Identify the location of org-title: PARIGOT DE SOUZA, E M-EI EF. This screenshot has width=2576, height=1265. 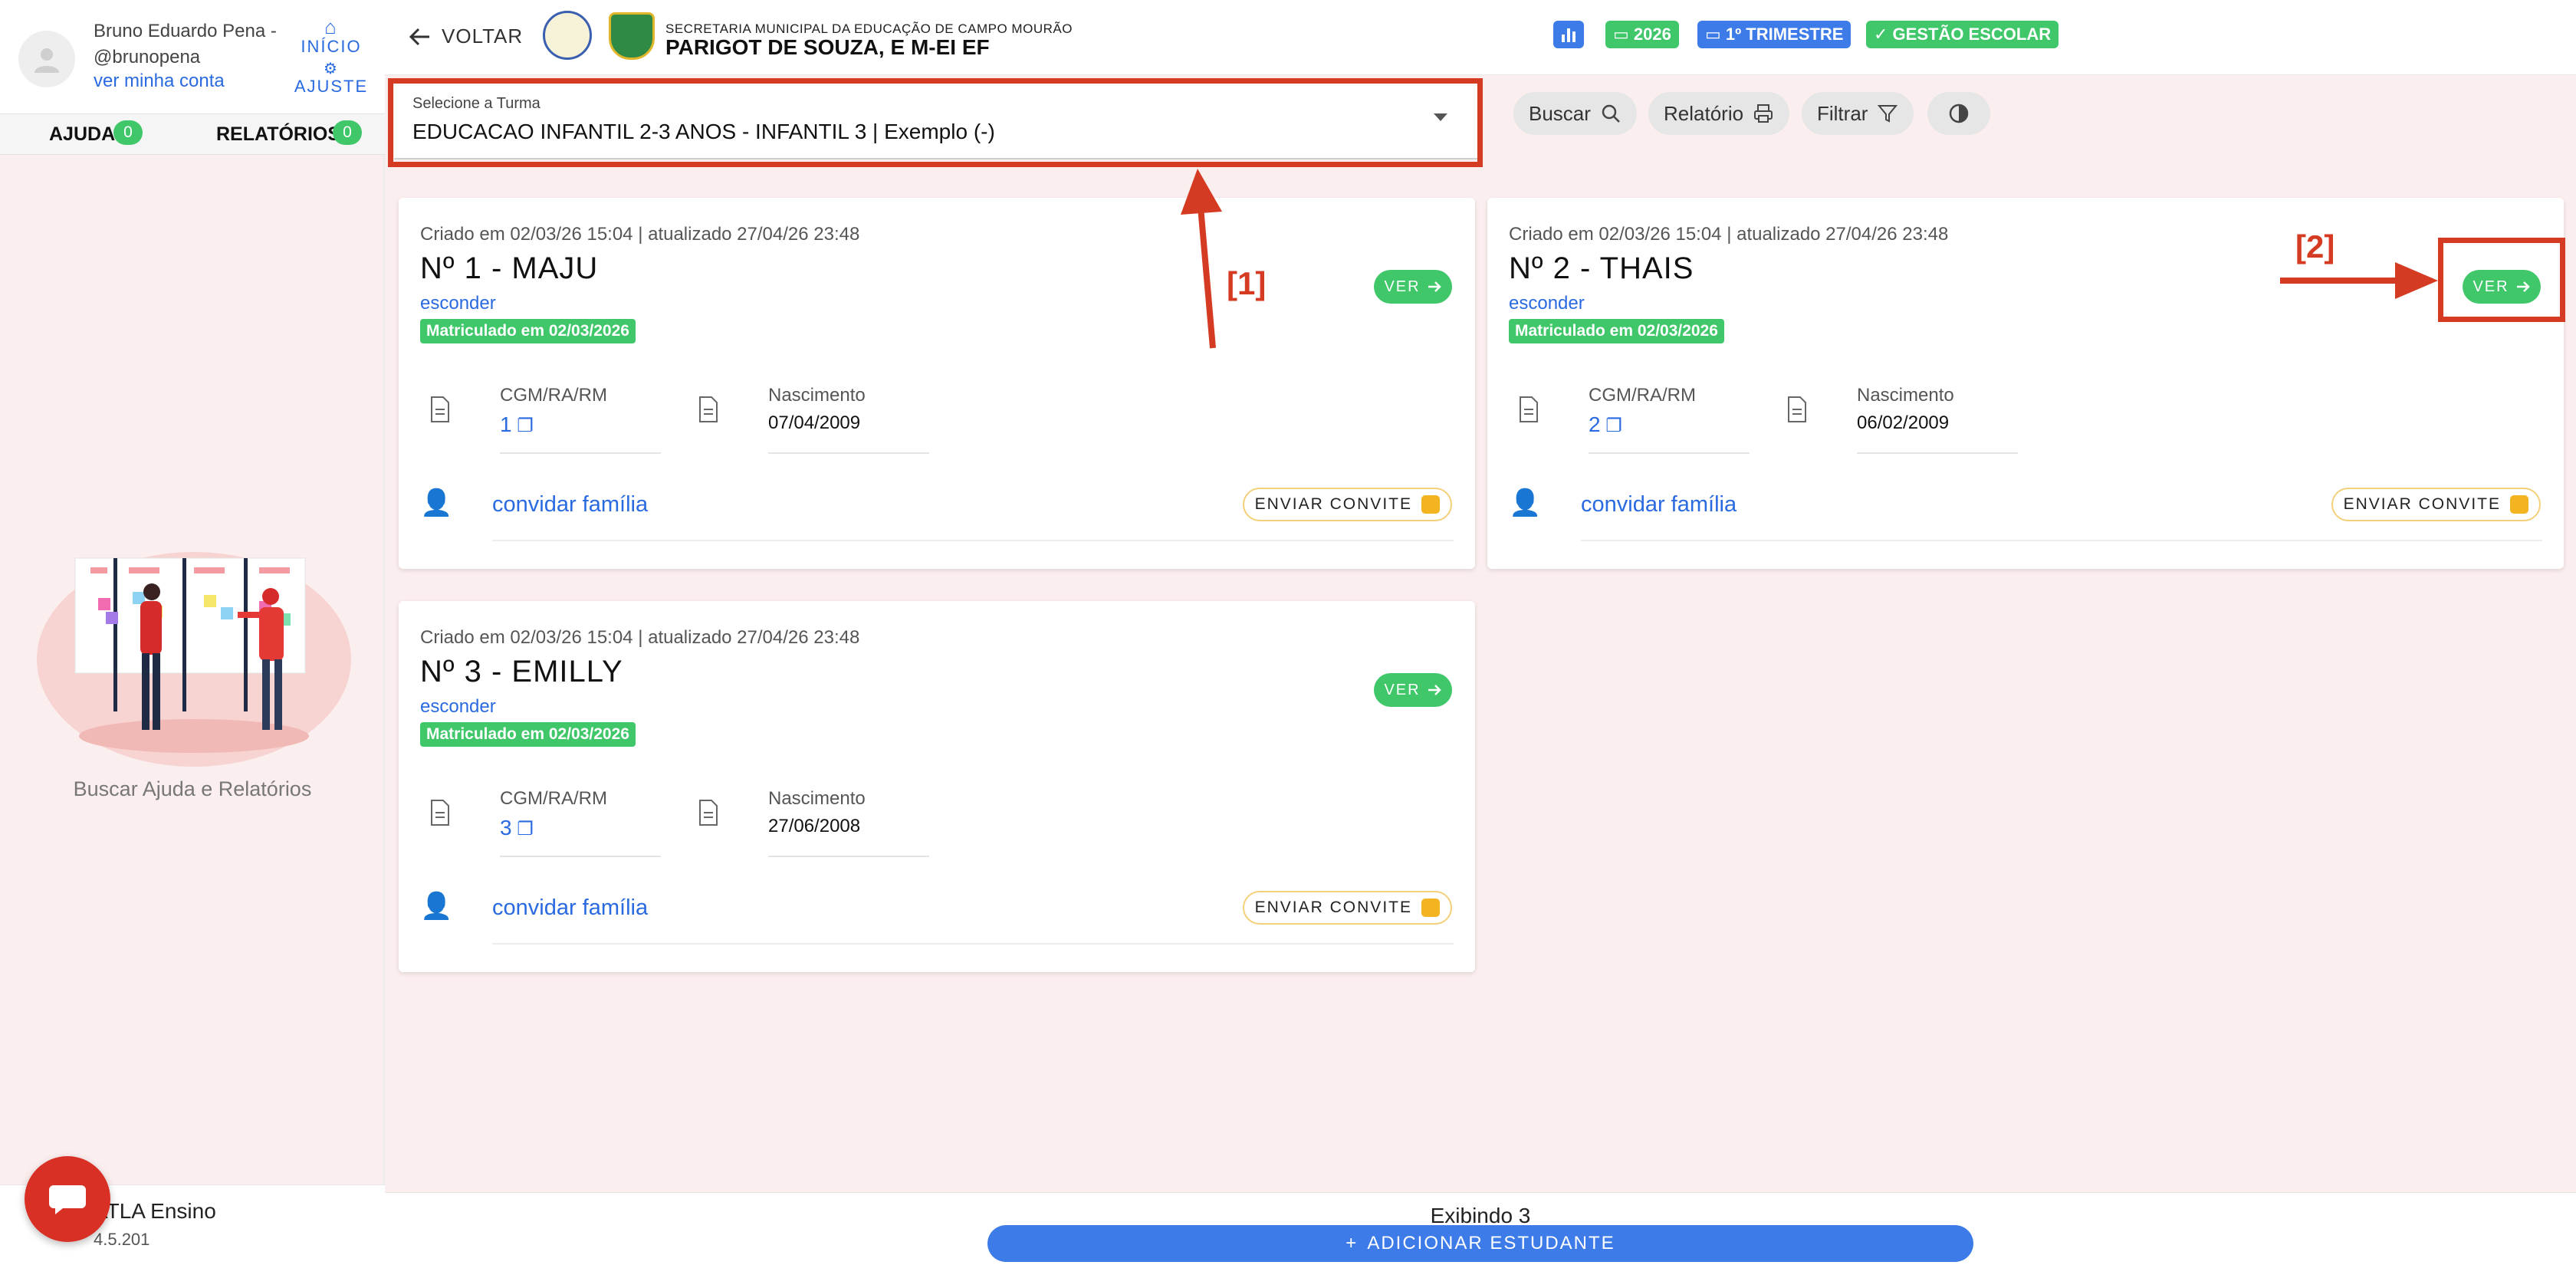
(827, 47).